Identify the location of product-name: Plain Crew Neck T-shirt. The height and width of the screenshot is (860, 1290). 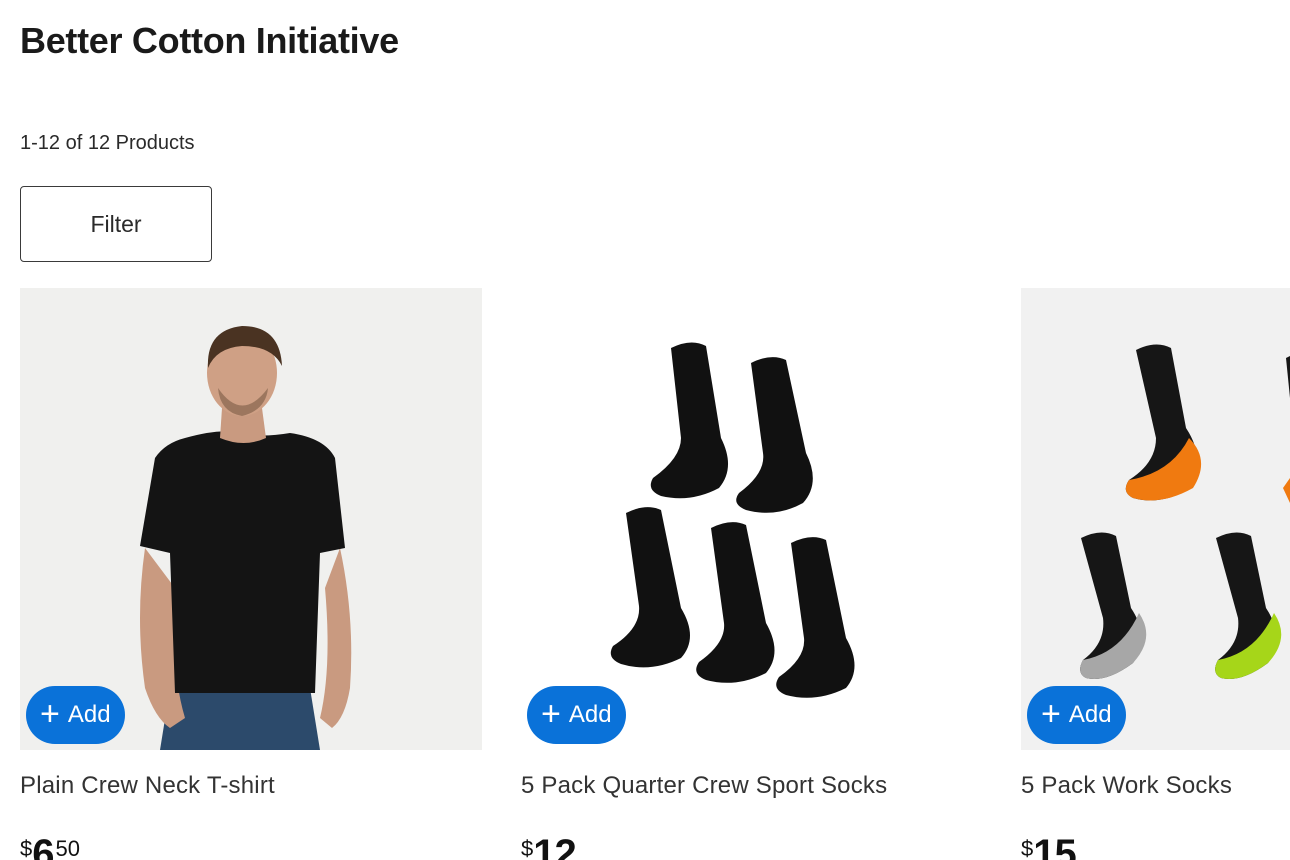
(251, 786).